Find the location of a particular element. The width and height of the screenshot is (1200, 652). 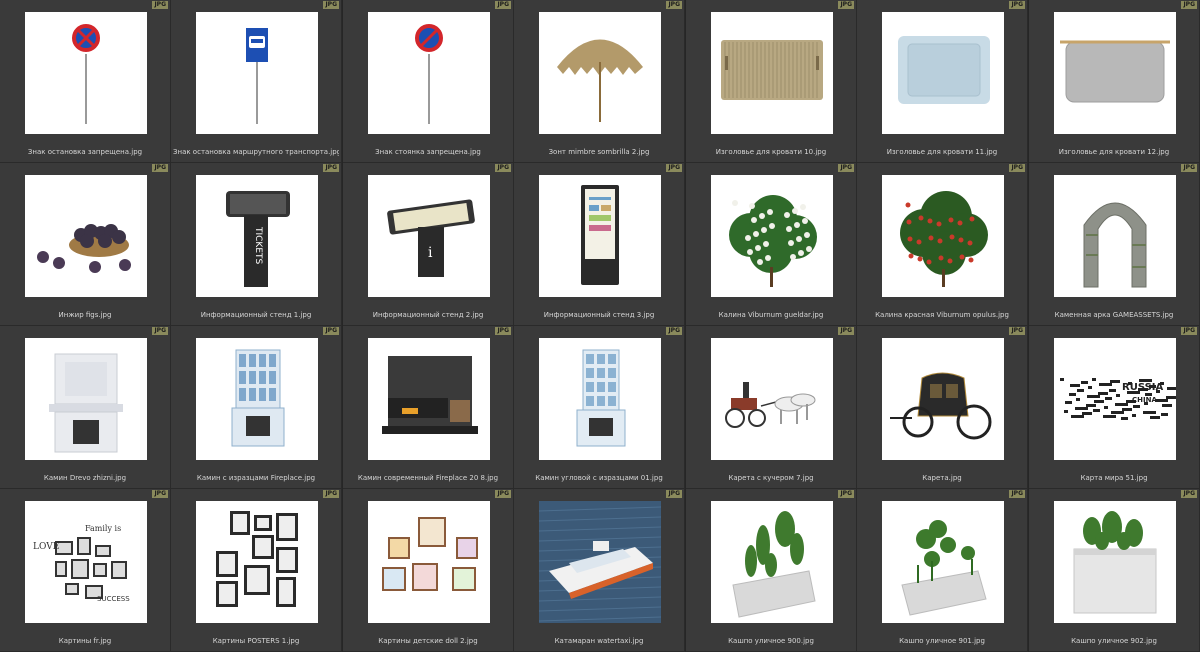

file-name-label: Карта мира 51.jpg is located at coordinates (1114, 478).